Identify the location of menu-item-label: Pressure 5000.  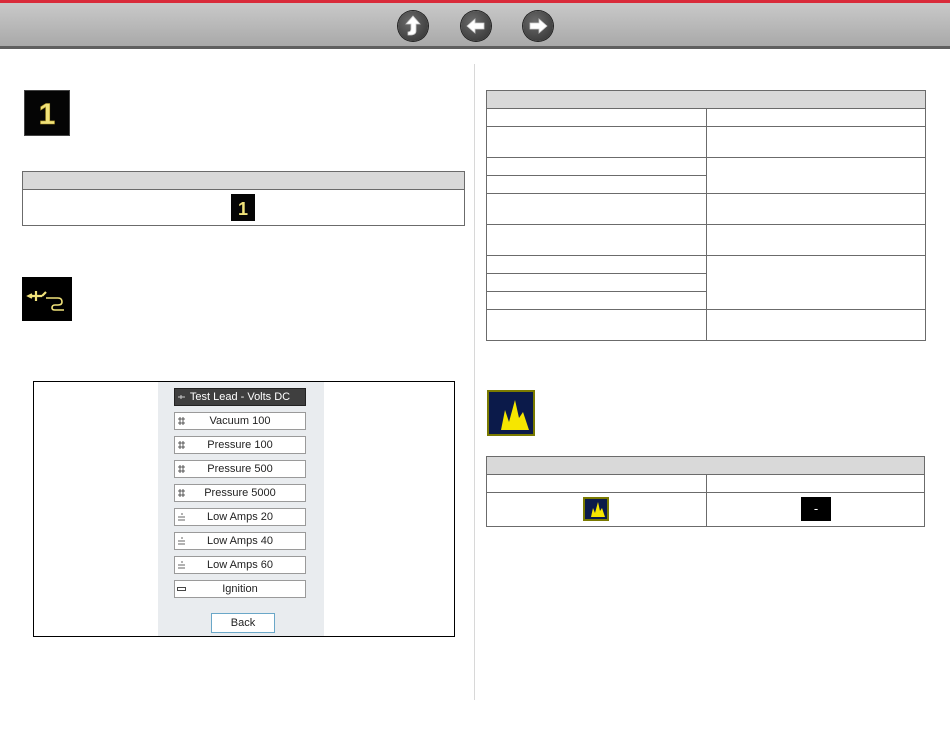
(240, 493).